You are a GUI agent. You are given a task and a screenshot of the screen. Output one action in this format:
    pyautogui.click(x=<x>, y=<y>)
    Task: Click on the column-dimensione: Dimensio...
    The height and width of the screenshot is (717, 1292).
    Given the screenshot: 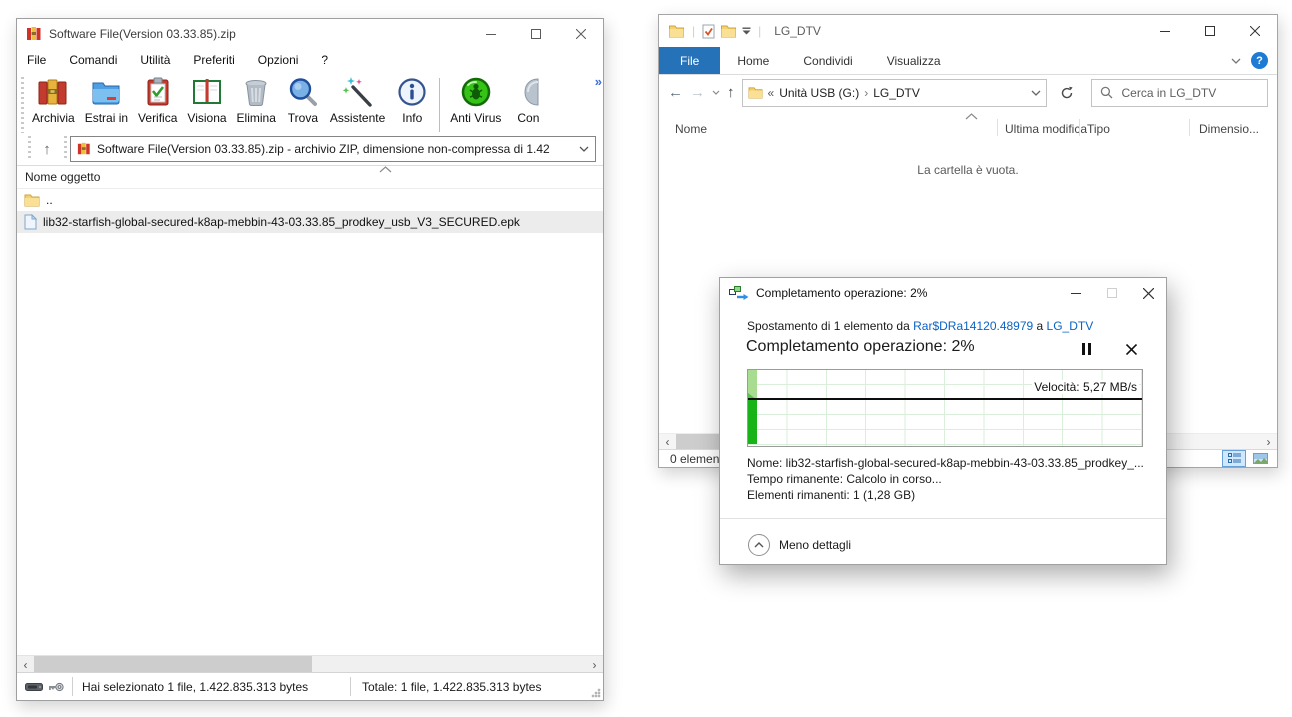 What is the action you would take?
    pyautogui.click(x=1229, y=129)
    